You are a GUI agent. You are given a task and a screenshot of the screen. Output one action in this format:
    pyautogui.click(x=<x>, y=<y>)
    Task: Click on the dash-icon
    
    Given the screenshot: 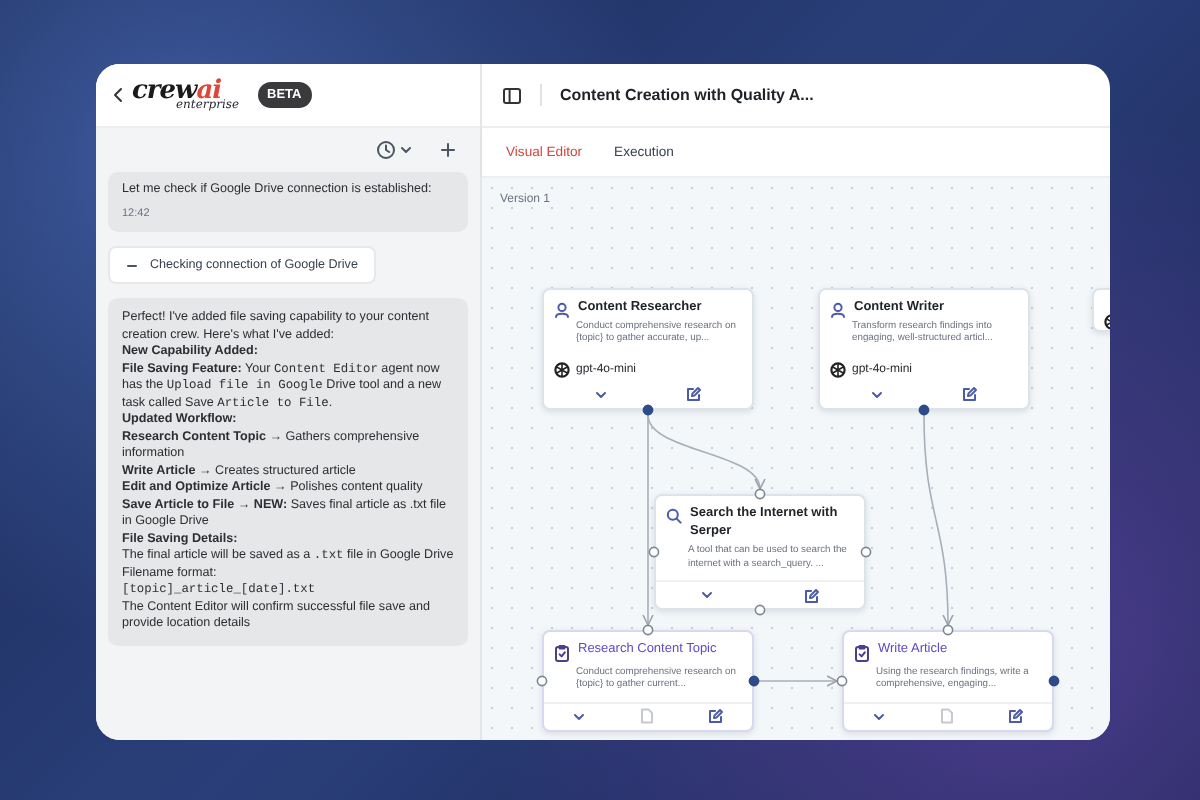 What is the action you would take?
    pyautogui.click(x=132, y=265)
    